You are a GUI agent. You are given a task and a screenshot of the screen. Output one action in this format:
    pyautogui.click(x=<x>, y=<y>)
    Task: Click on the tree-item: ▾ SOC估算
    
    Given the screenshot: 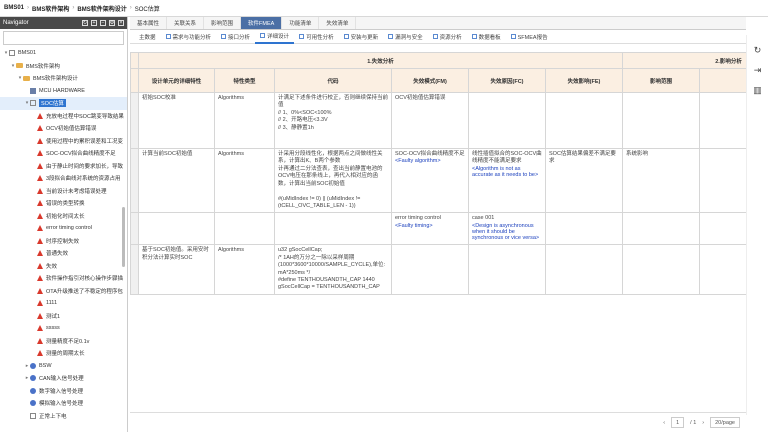 What is the action you would take?
    pyautogui.click(x=63, y=103)
    